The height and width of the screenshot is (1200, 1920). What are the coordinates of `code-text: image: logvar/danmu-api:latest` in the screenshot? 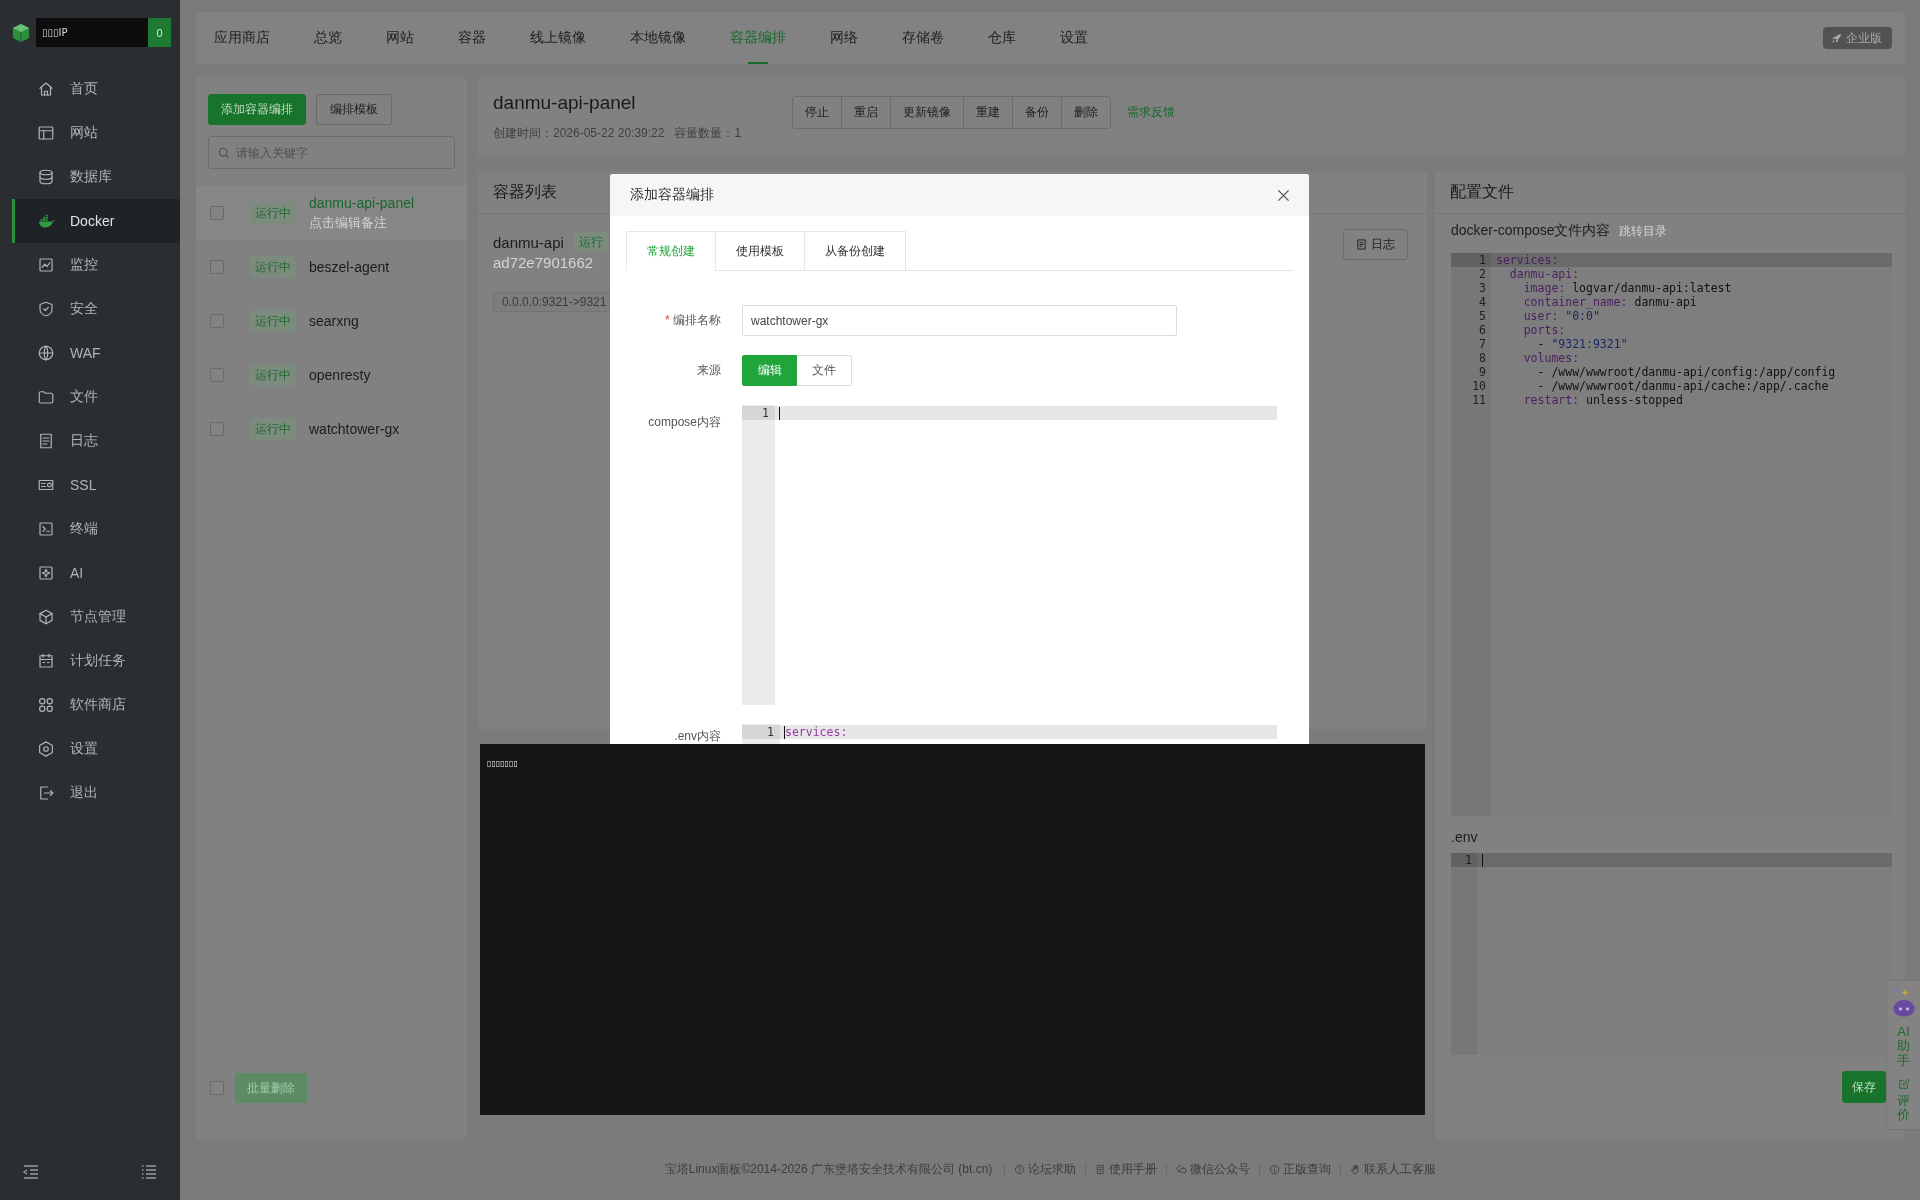 It's located at (1627, 288).